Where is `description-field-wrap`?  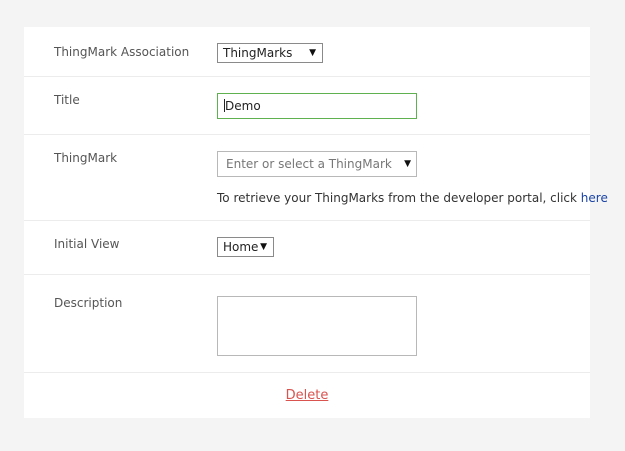 description-field-wrap is located at coordinates (317, 326).